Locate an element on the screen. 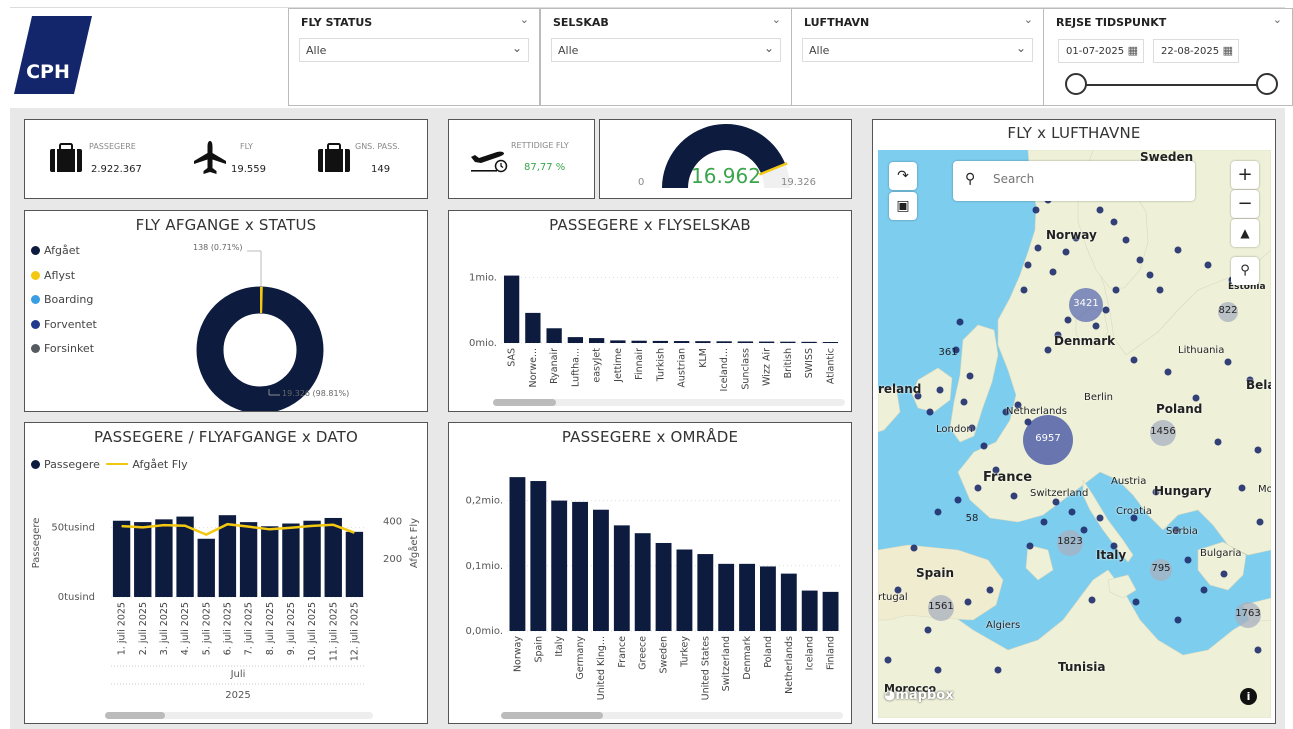  slicer-lufthavn: LUFTHAVN ⌄ Alle ⌄ is located at coordinates (917, 57).